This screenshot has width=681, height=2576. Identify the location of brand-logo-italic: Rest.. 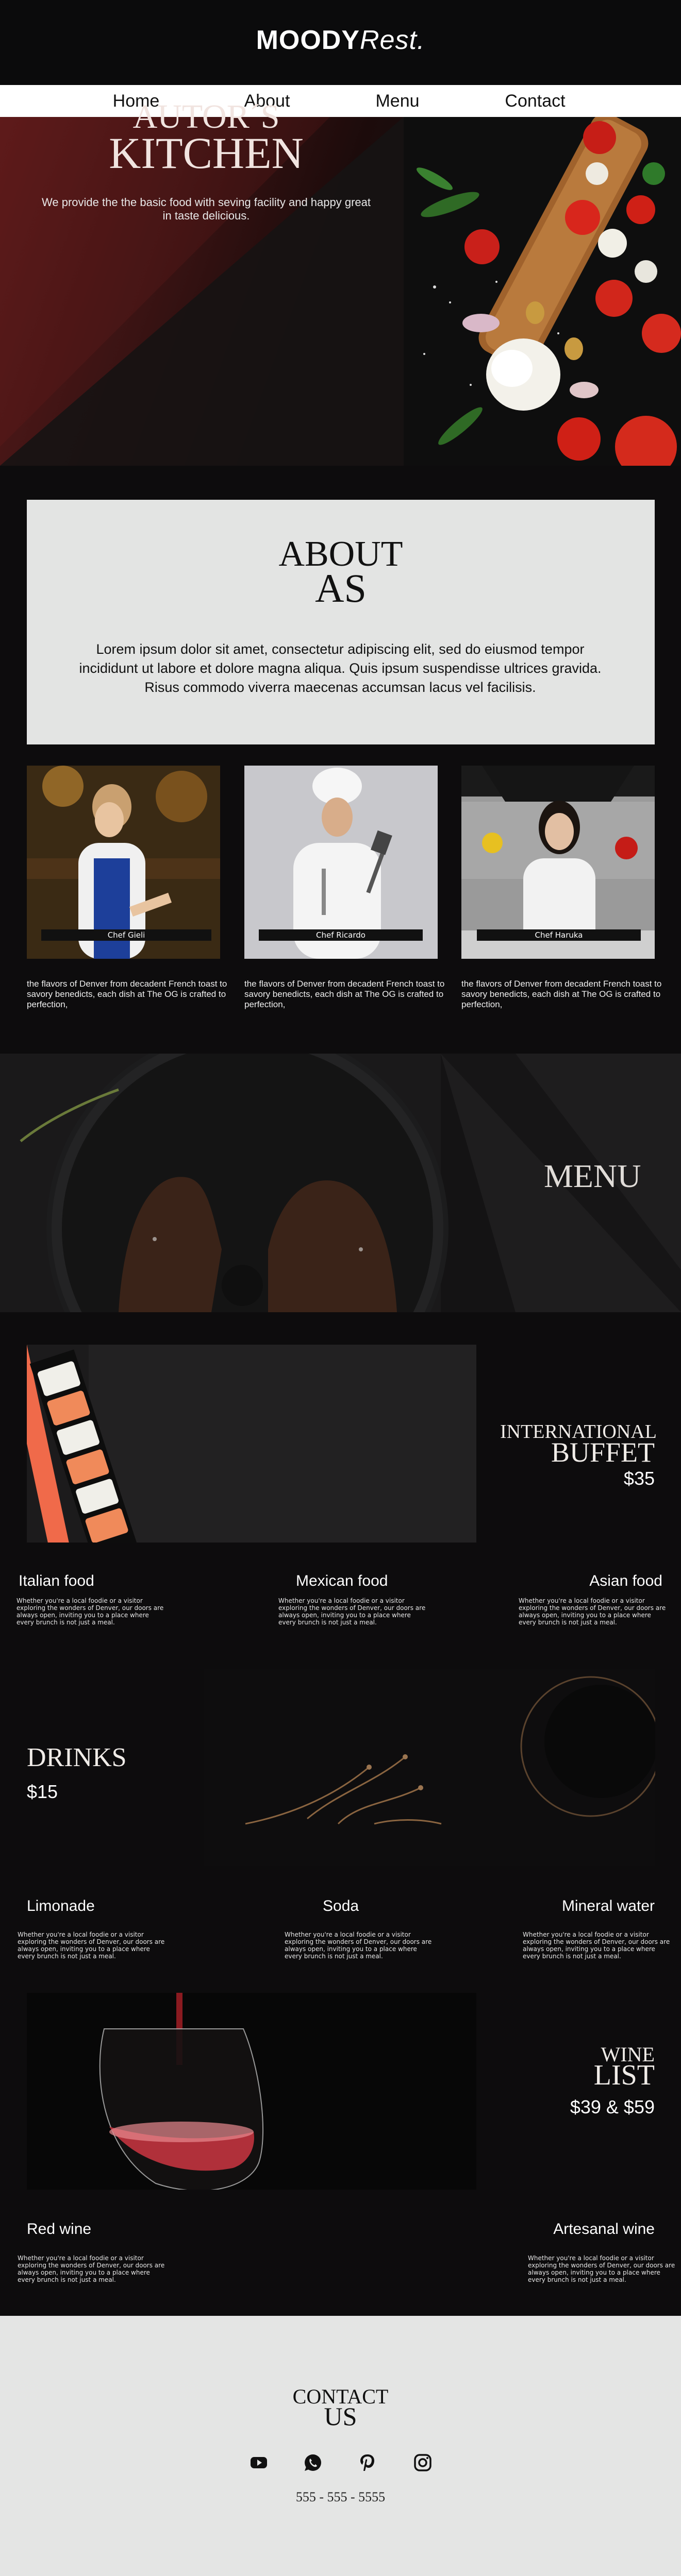
(392, 40).